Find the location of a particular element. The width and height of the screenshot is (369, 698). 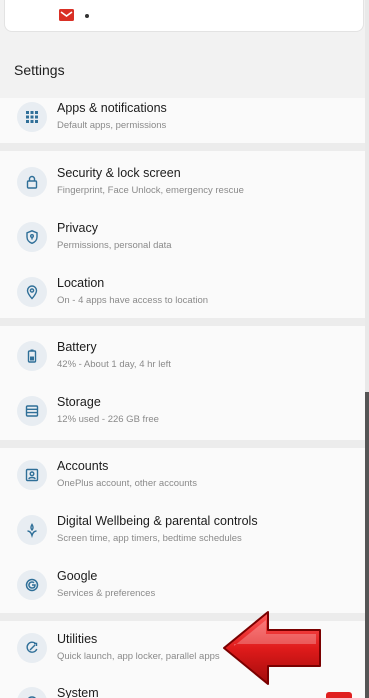

battery-icon is located at coordinates (32, 356).